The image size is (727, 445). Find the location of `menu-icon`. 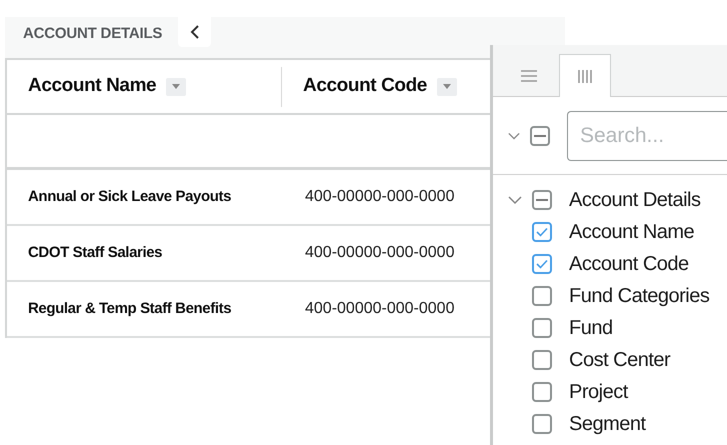

menu-icon is located at coordinates (529, 76).